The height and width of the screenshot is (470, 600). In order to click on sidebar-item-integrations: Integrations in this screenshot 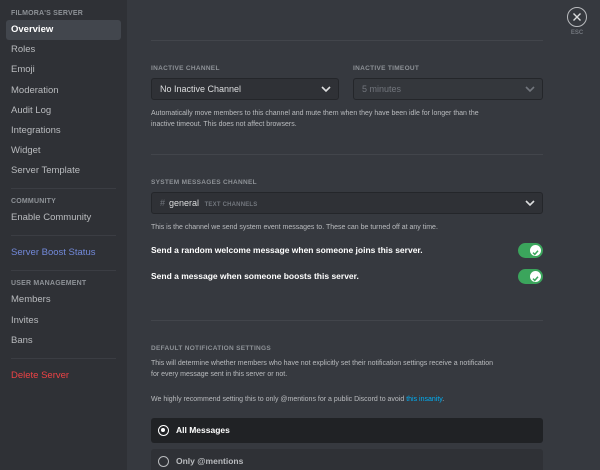, I will do `click(63, 131)`.